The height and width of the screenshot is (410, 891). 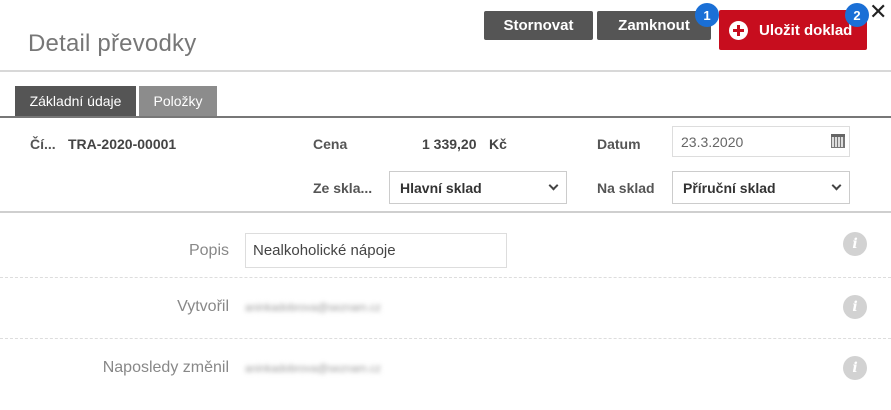 I want to click on date-label: Datum, so click(x=619, y=144).